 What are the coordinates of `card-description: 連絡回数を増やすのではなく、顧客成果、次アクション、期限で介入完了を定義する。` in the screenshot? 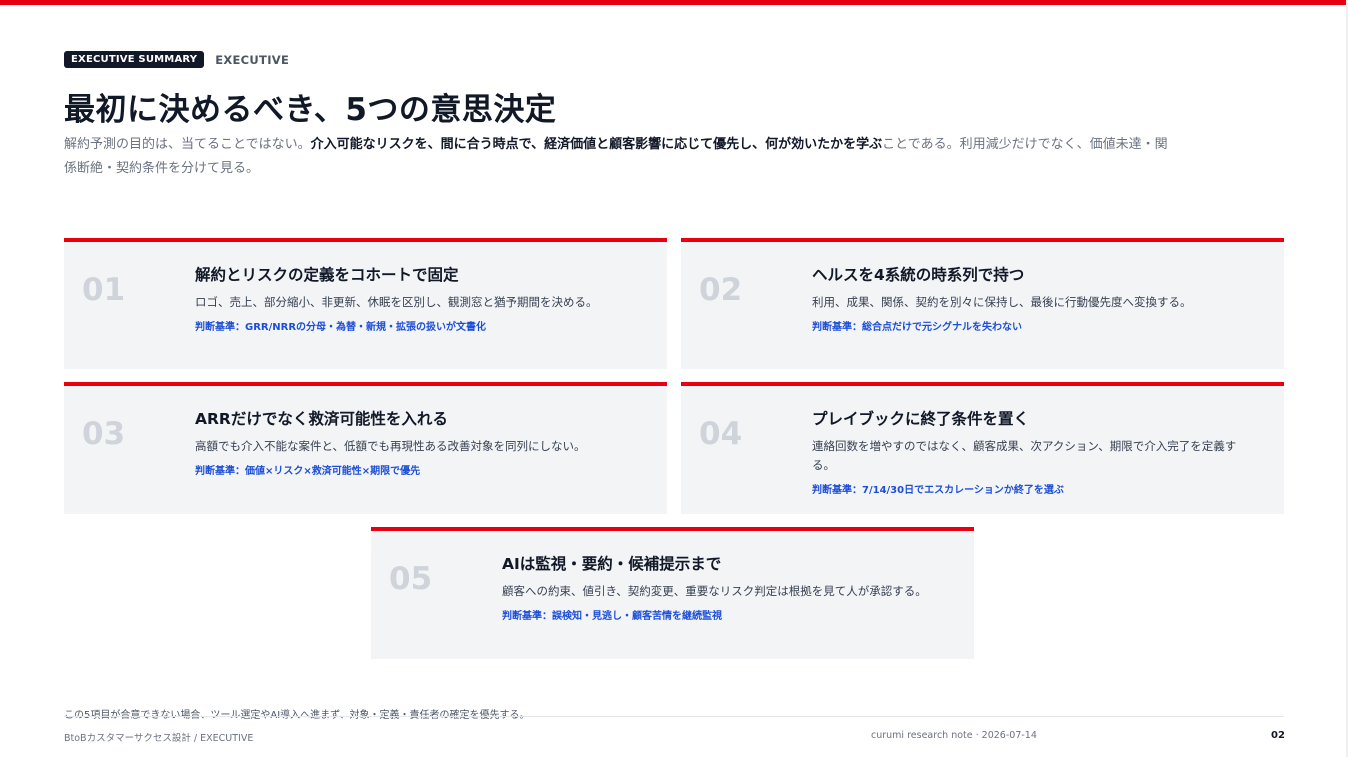 It's located at (1024, 455).